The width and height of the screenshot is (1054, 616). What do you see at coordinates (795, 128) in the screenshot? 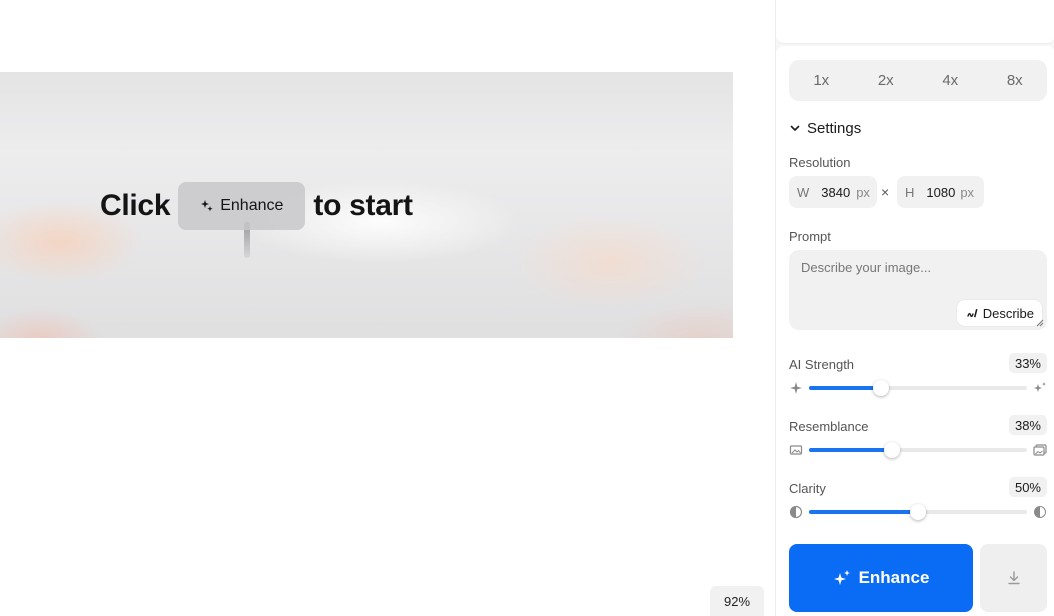
I see `chevron-down-icon` at bounding box center [795, 128].